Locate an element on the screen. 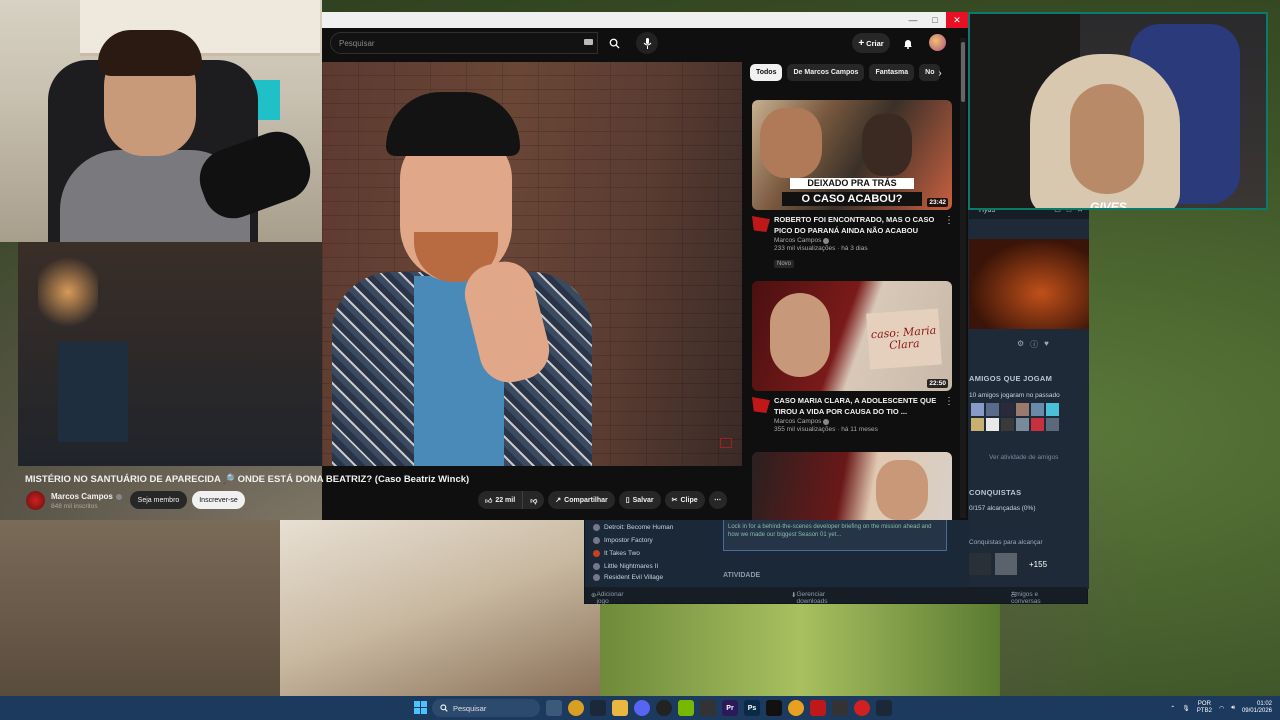  search-input: Pesquisar is located at coordinates (464, 43).